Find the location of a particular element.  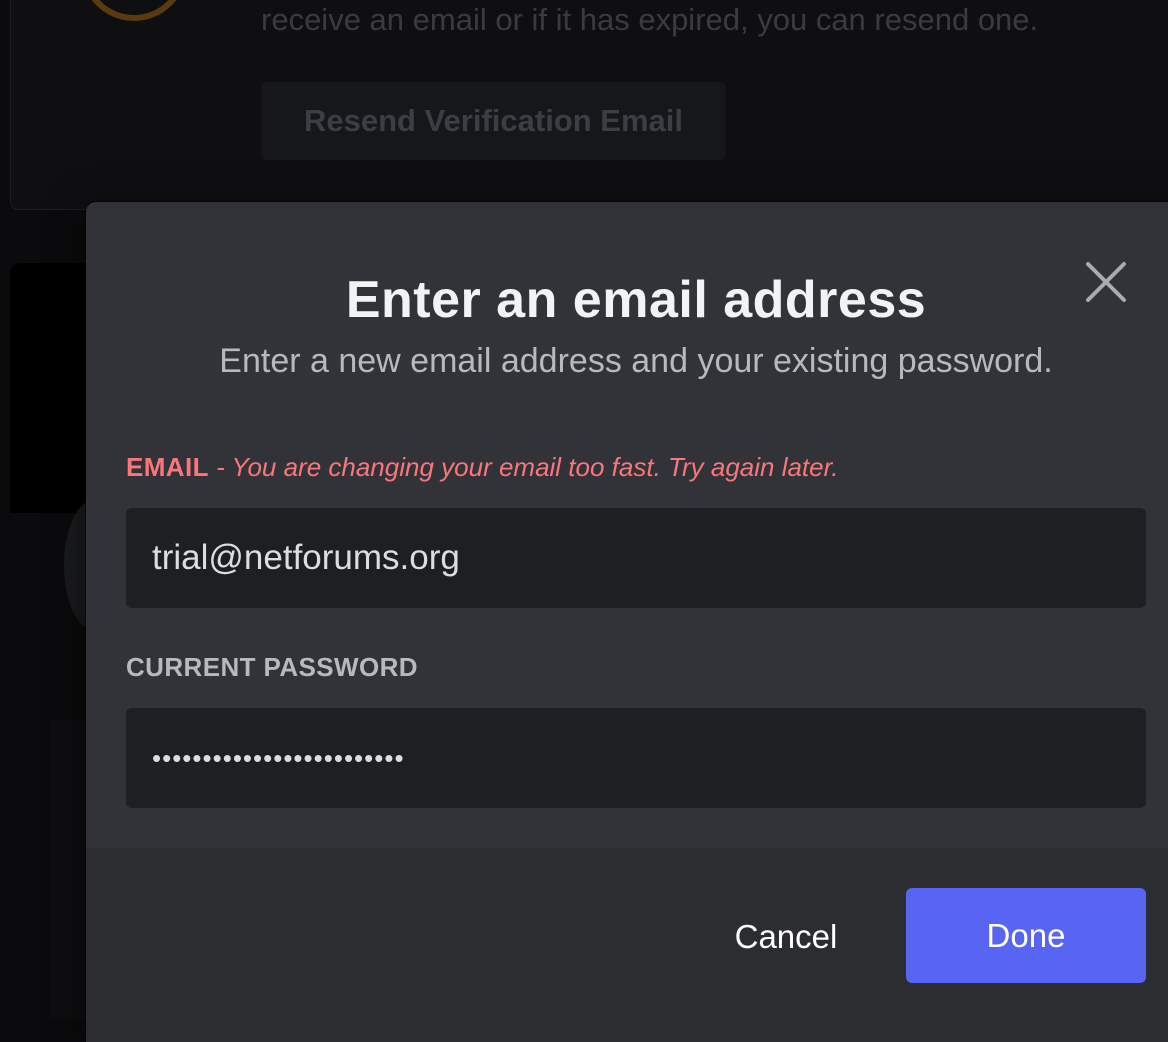

cancel-button: Cancel is located at coordinates (786, 937).